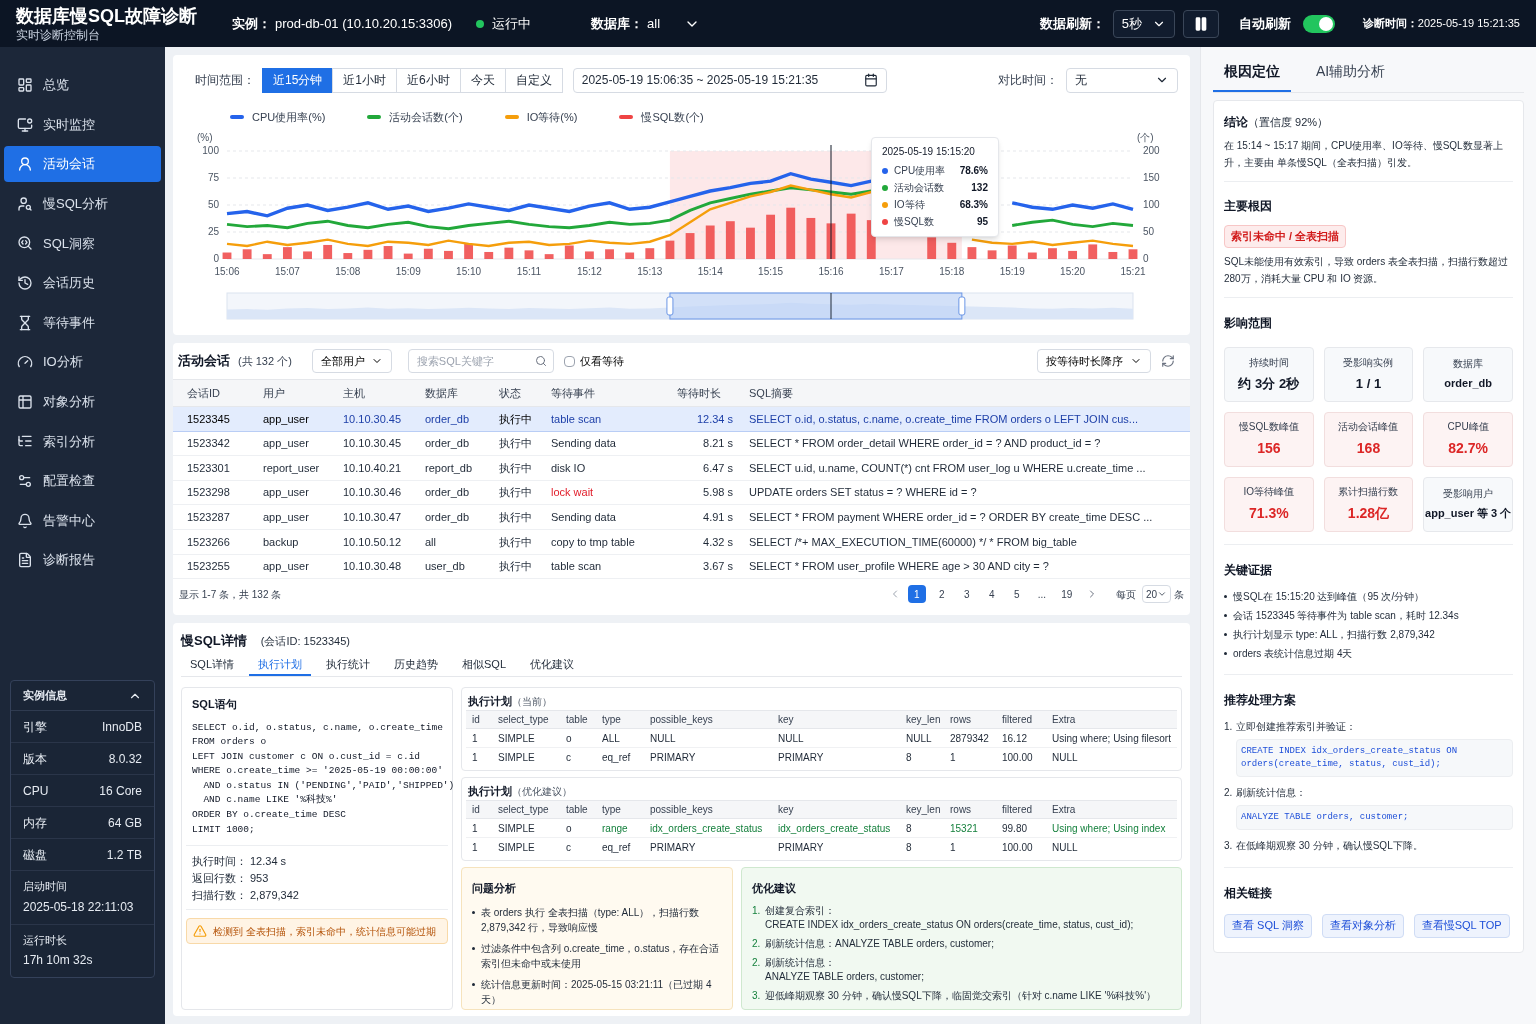 This screenshot has height=1024, width=1536. Describe the element at coordinates (707, 828) in the screenshot. I see `table-cell-text: idx_orders_create_status` at that location.